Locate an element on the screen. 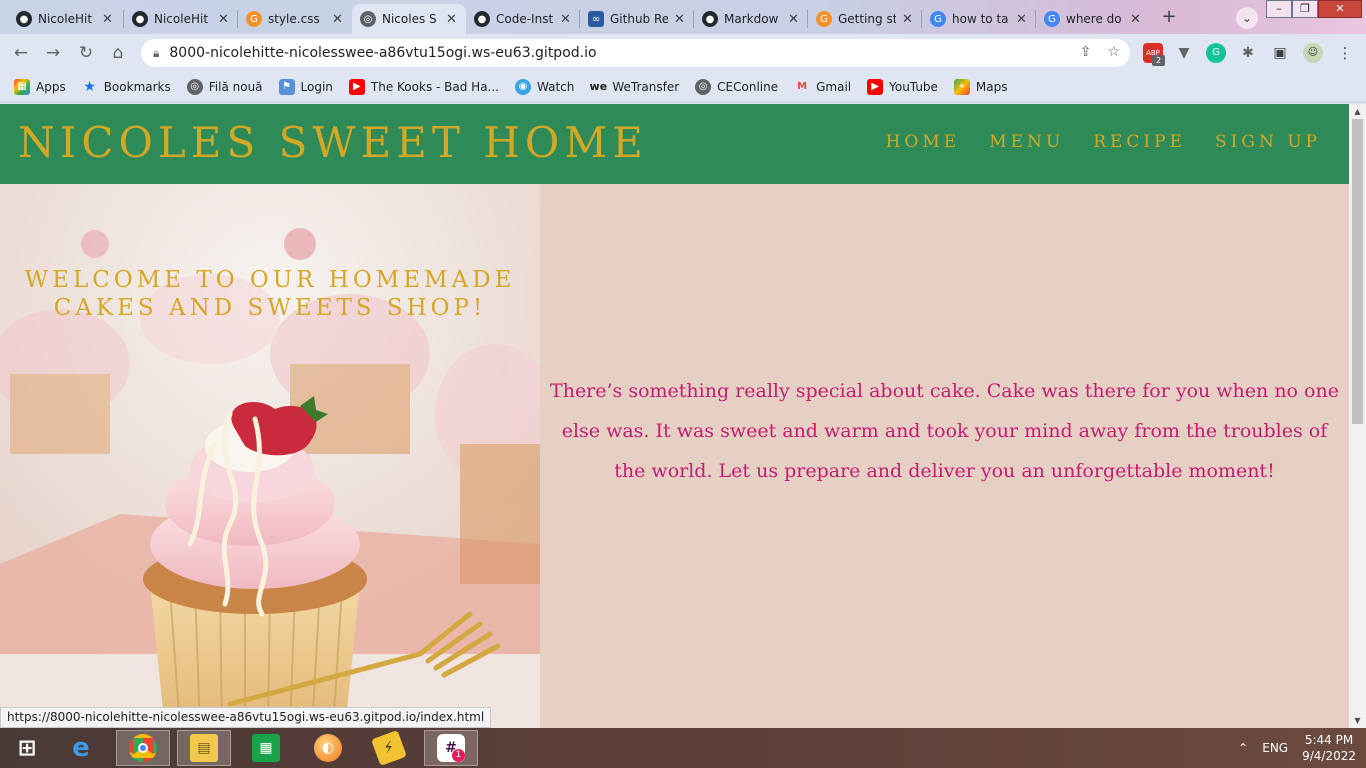 The width and height of the screenshot is (1366, 768). profile-avatar: ☺ is located at coordinates (1313, 53).